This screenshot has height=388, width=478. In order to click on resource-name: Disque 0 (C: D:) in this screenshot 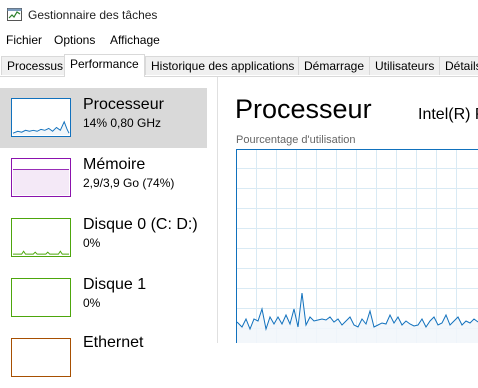, I will do `click(140, 225)`.